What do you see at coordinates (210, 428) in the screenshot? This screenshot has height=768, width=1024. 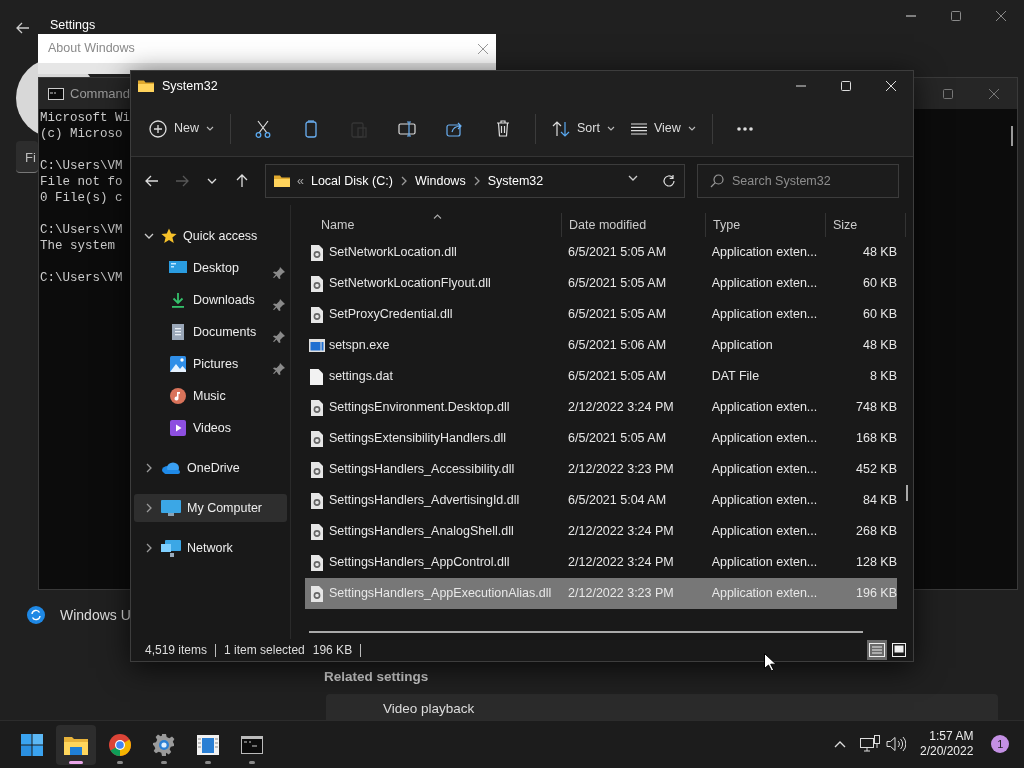 I see `nav-item: Videos` at bounding box center [210, 428].